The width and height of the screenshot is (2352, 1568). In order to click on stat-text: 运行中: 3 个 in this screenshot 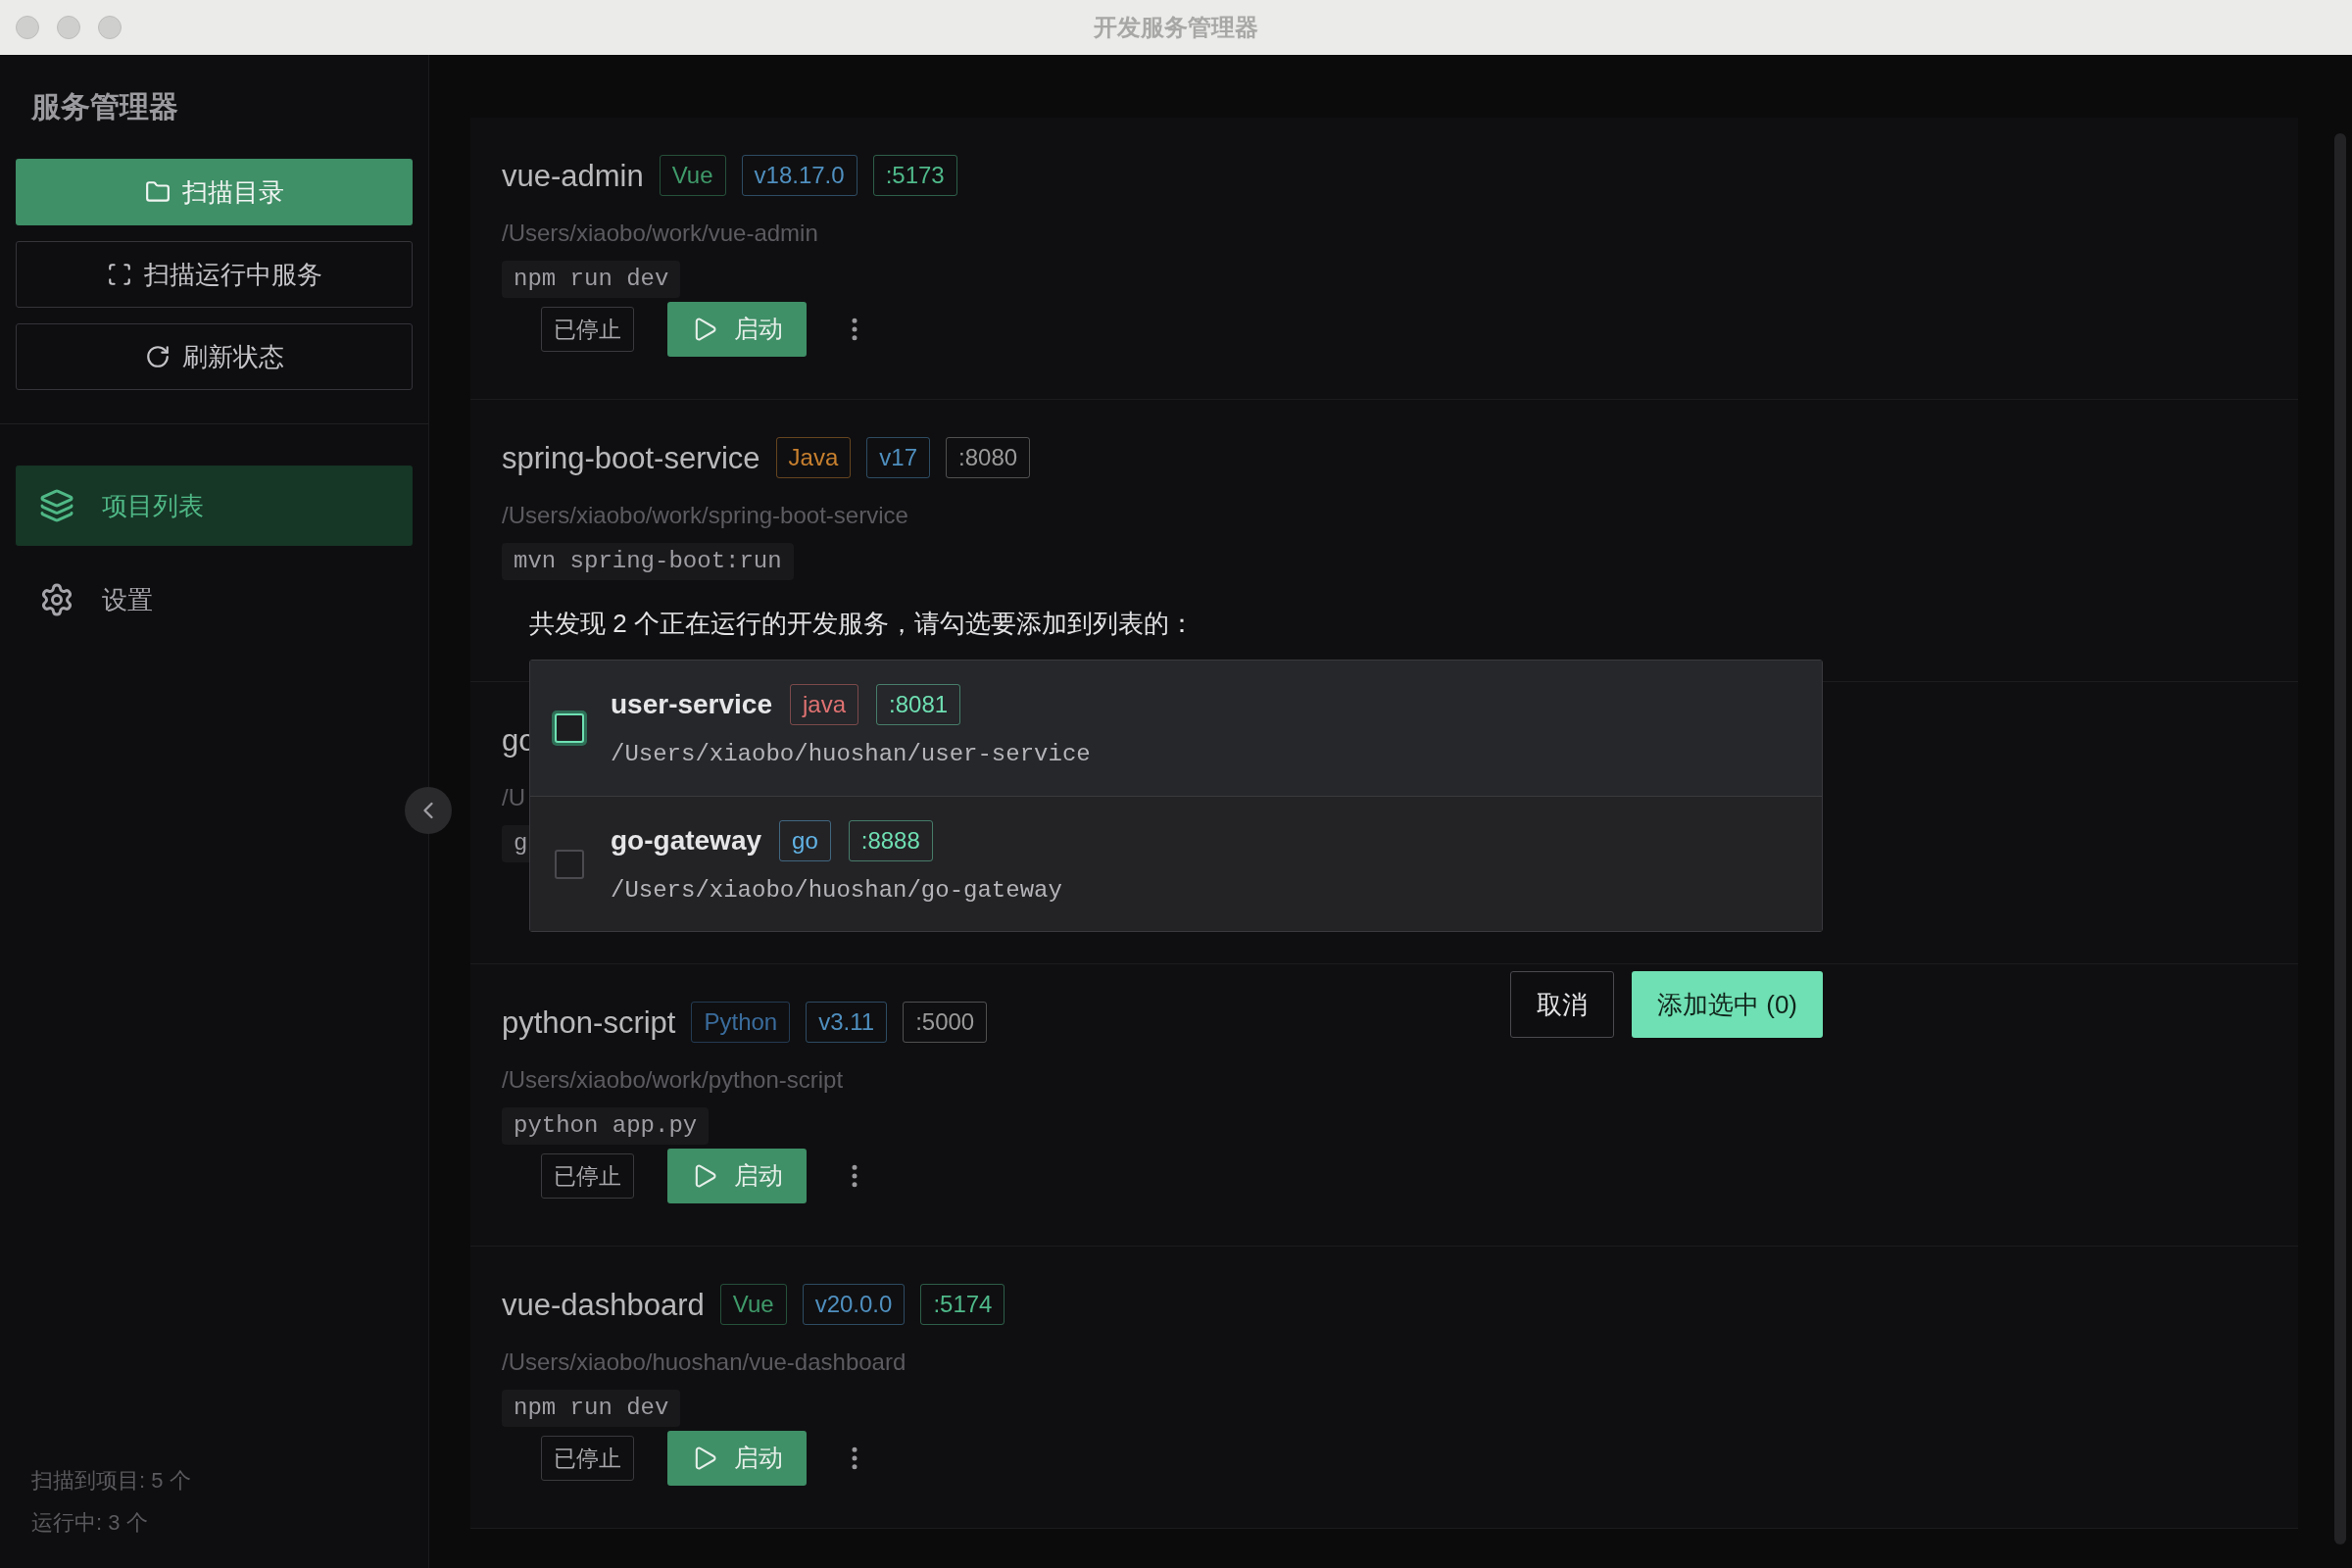, I will do `click(90, 1523)`.